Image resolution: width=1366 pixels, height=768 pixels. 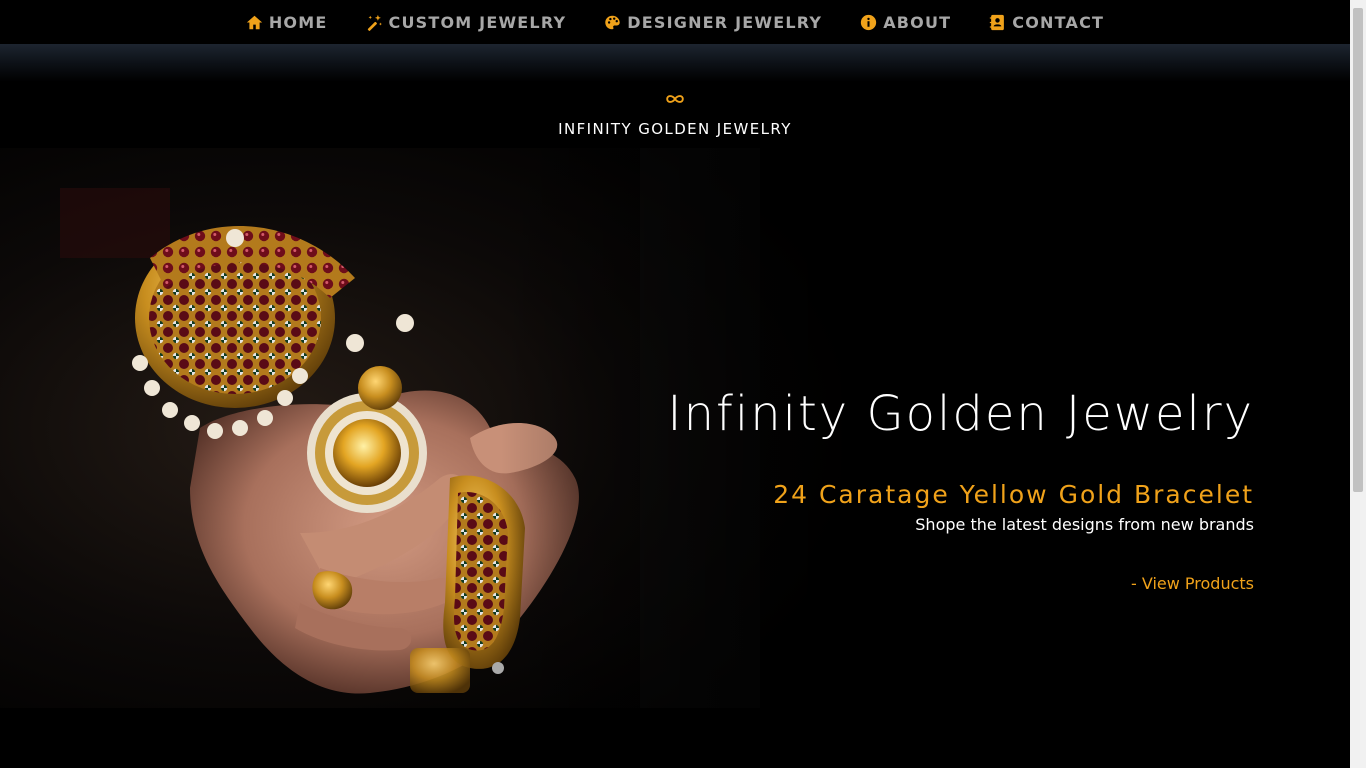 What do you see at coordinates (254, 22) in the screenshot?
I see `home-icon` at bounding box center [254, 22].